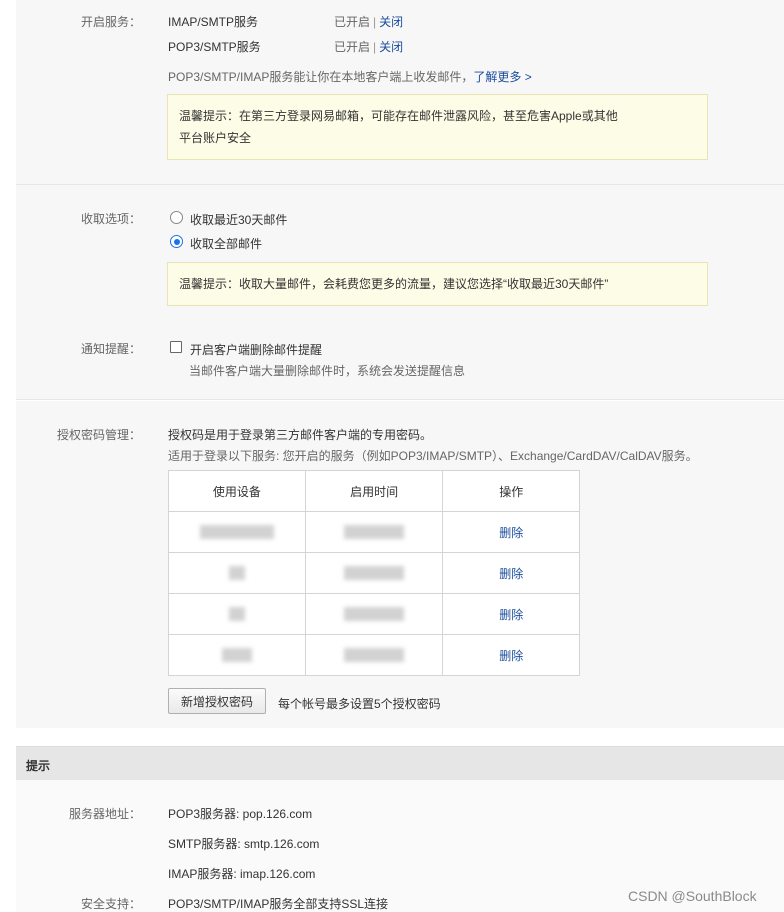 Image resolution: width=784 pixels, height=912 pixels. What do you see at coordinates (110, 219) in the screenshot?
I see `receive-label: 收取选项：` at bounding box center [110, 219].